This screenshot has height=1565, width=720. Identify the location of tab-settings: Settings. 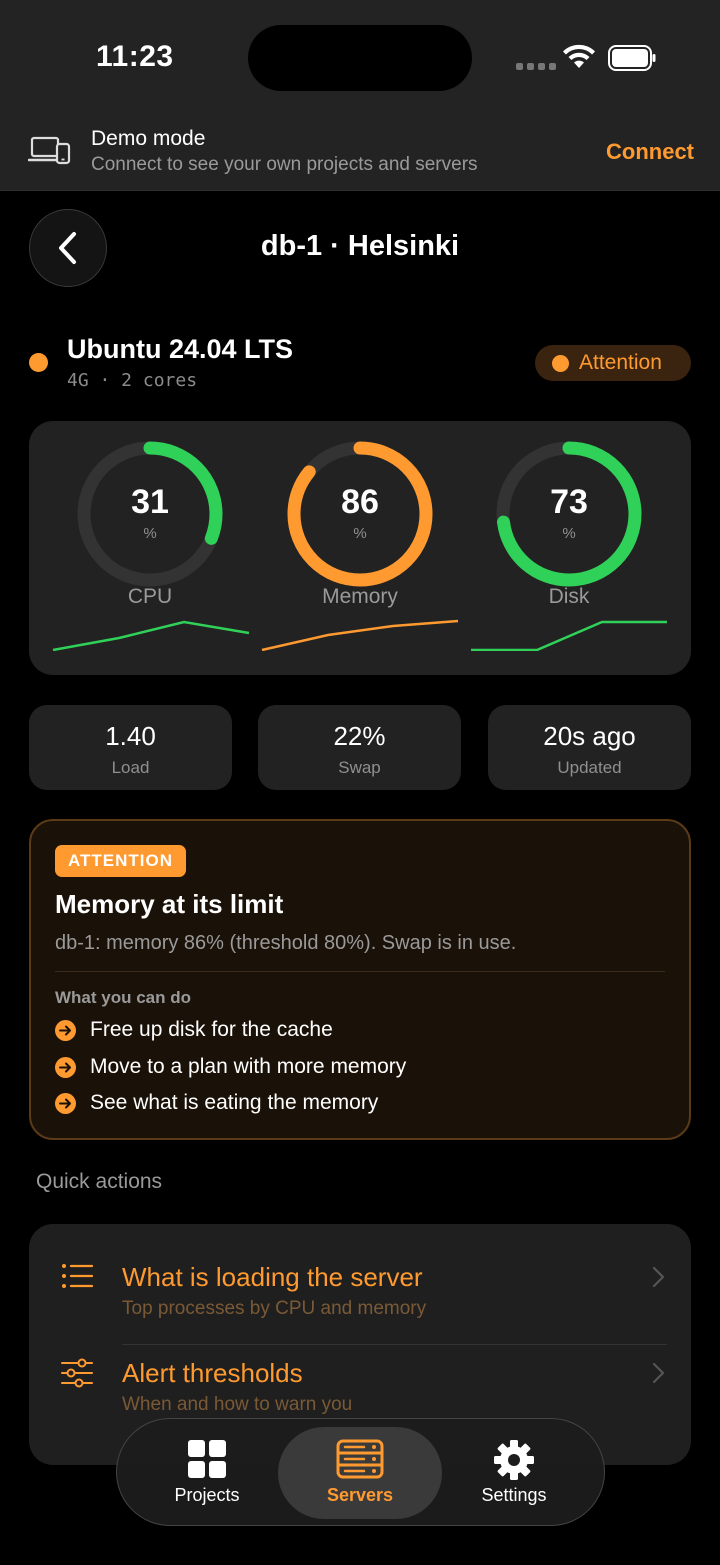
(514, 1473).